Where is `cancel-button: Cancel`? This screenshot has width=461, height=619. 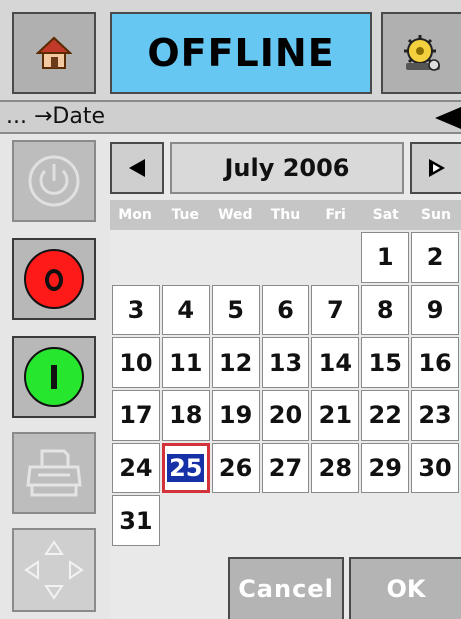 cancel-button: Cancel is located at coordinates (286, 588).